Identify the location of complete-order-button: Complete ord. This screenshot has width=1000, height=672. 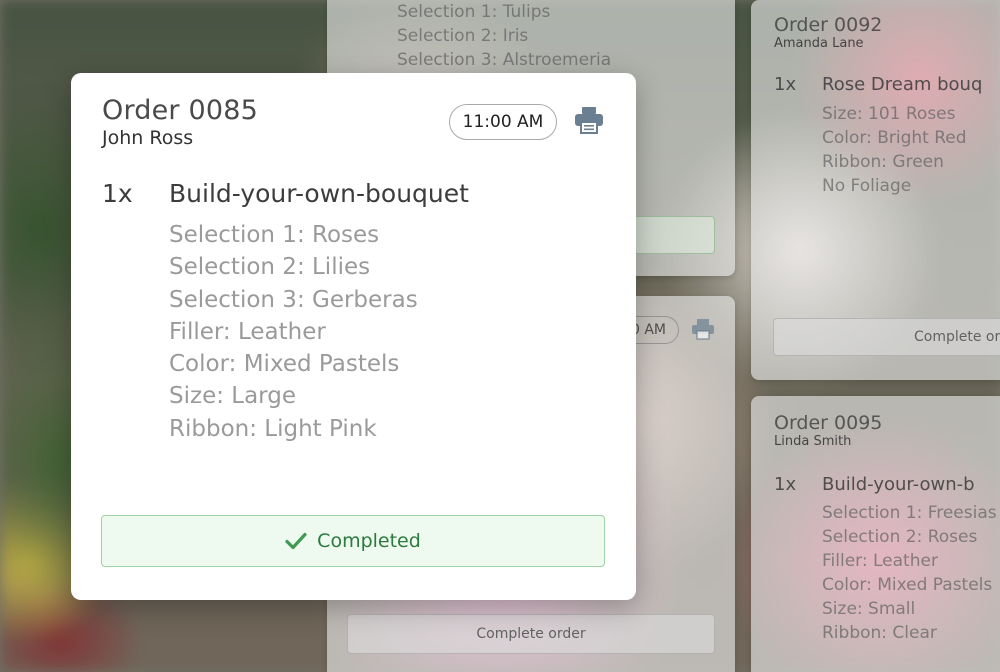
(886, 337).